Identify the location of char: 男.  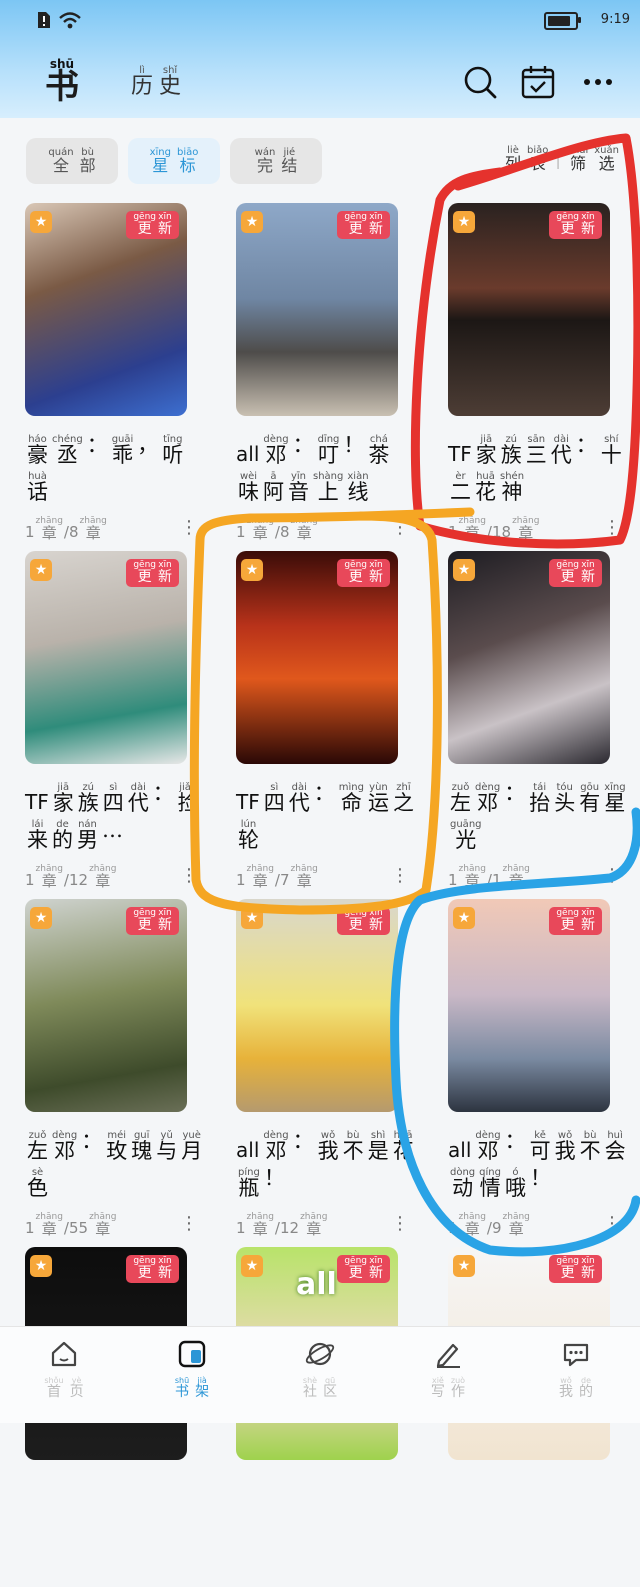
(87, 840).